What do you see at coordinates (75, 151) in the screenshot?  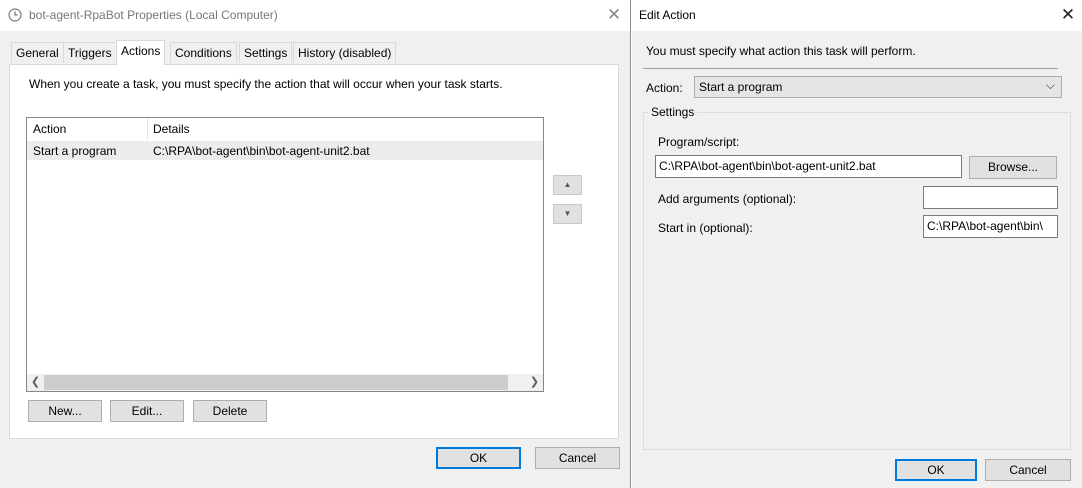 I see `row-action-cell: Start a program` at bounding box center [75, 151].